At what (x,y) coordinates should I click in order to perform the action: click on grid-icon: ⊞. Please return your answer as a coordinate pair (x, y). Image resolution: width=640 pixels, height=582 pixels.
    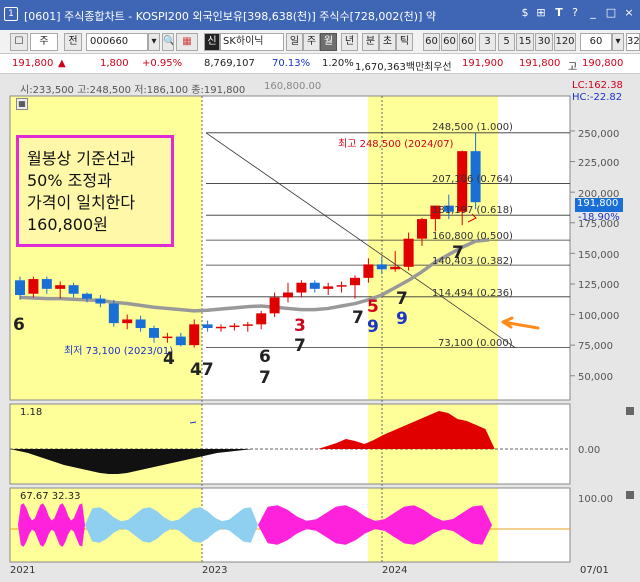
    Looking at the image, I should click on (541, 14).